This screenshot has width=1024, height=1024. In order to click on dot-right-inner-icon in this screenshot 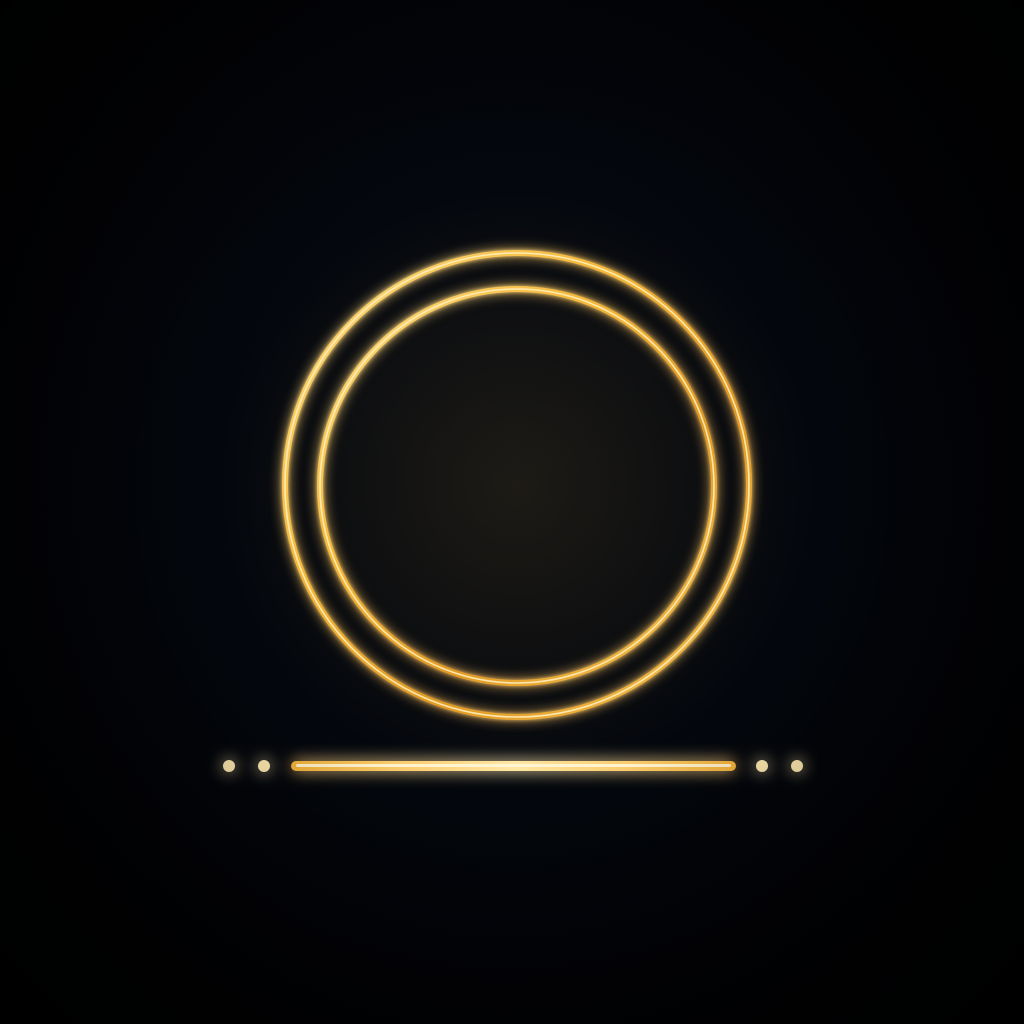, I will do `click(762, 766)`.